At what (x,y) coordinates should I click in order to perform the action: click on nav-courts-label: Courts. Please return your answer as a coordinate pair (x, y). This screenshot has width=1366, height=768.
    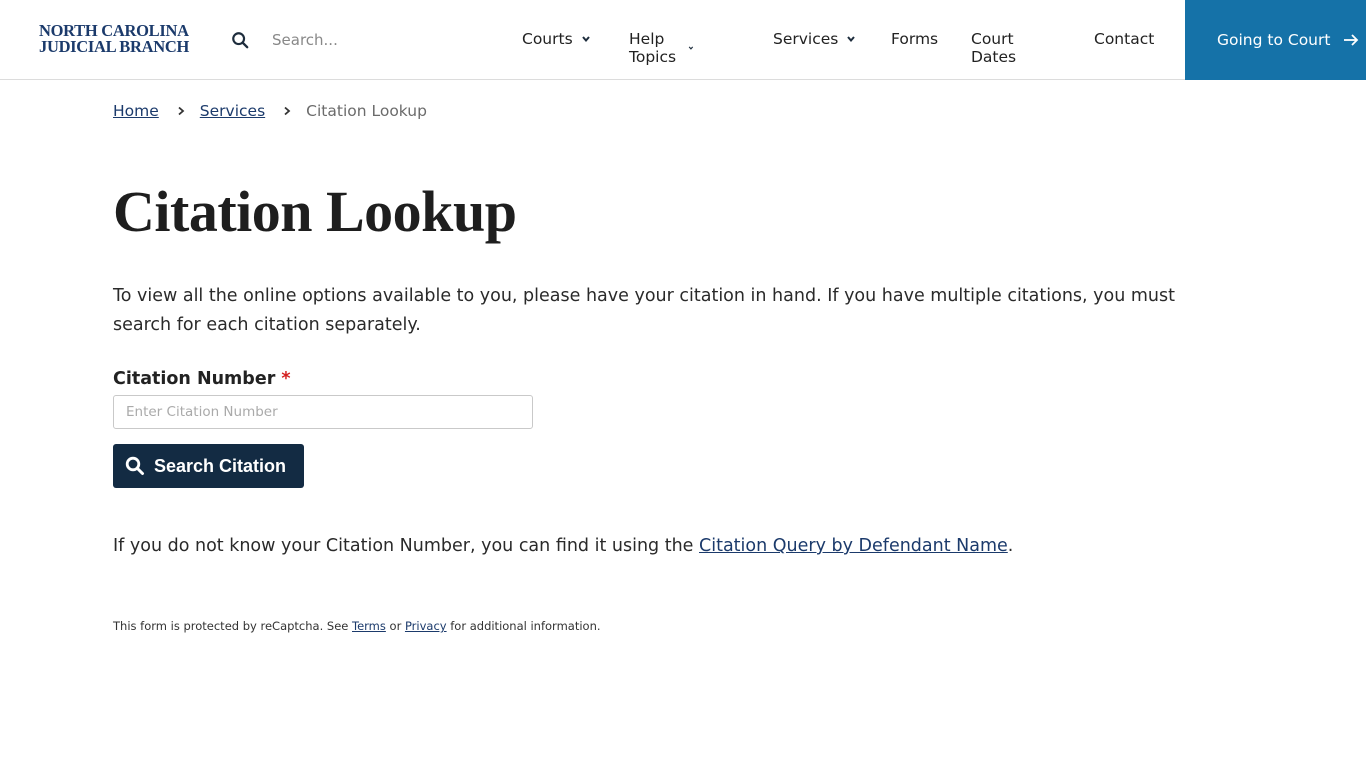
    Looking at the image, I should click on (547, 39).